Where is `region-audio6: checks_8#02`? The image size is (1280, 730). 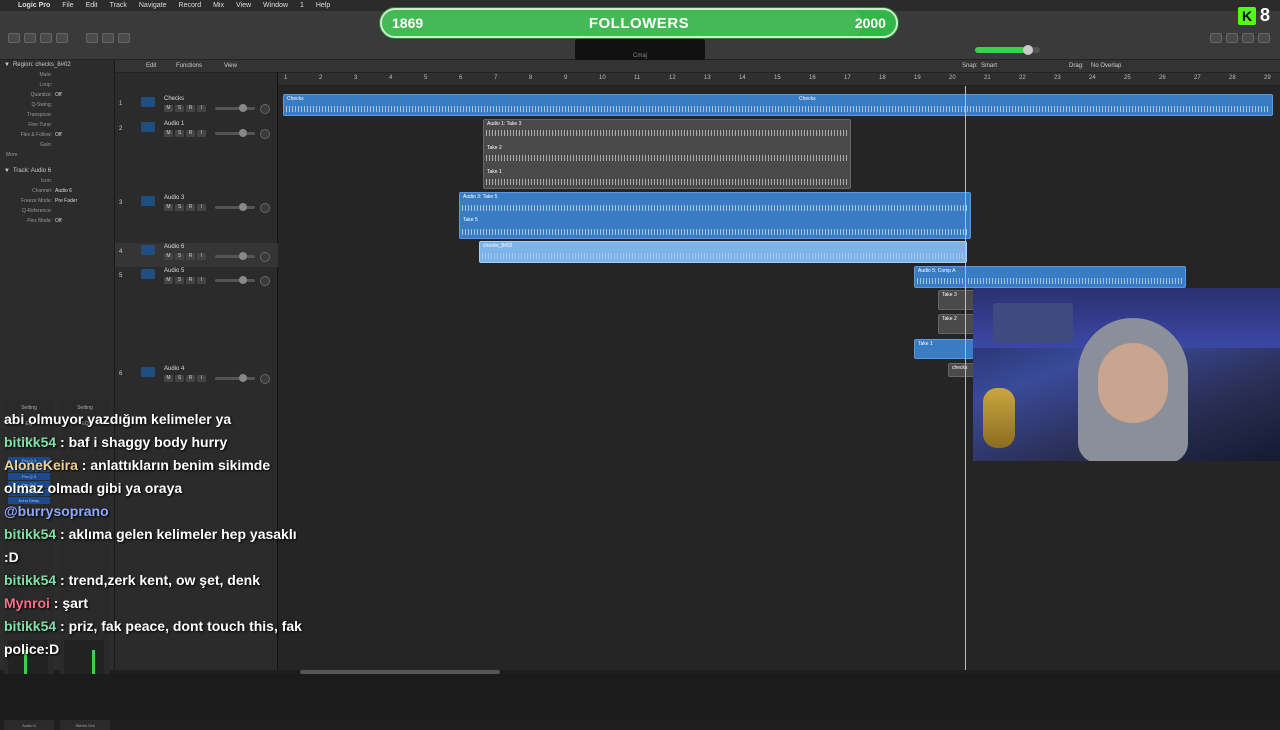
region-audio6: checks_8#02 is located at coordinates (723, 252).